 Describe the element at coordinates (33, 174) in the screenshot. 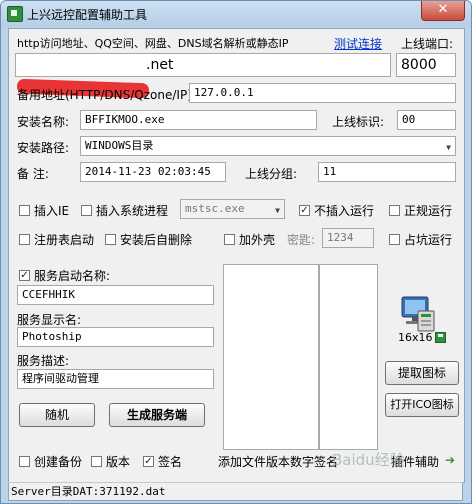

I see `note-label: 备 注:` at that location.